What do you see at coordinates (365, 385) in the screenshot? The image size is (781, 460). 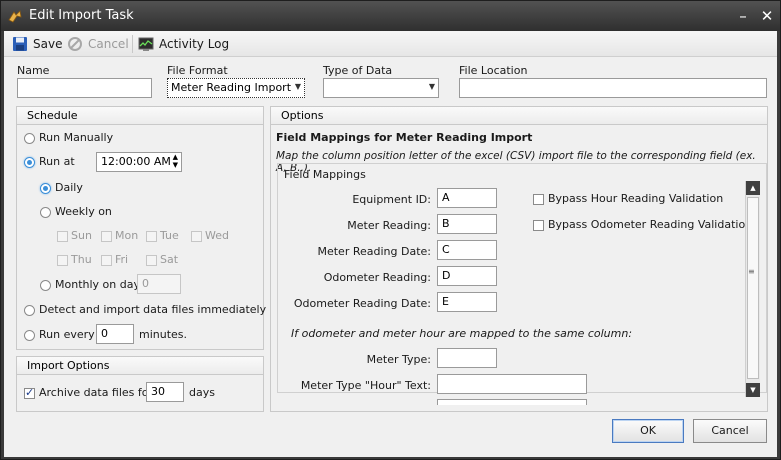 I see `meter-type-hour-label: Meter Type "Hour" Text:` at bounding box center [365, 385].